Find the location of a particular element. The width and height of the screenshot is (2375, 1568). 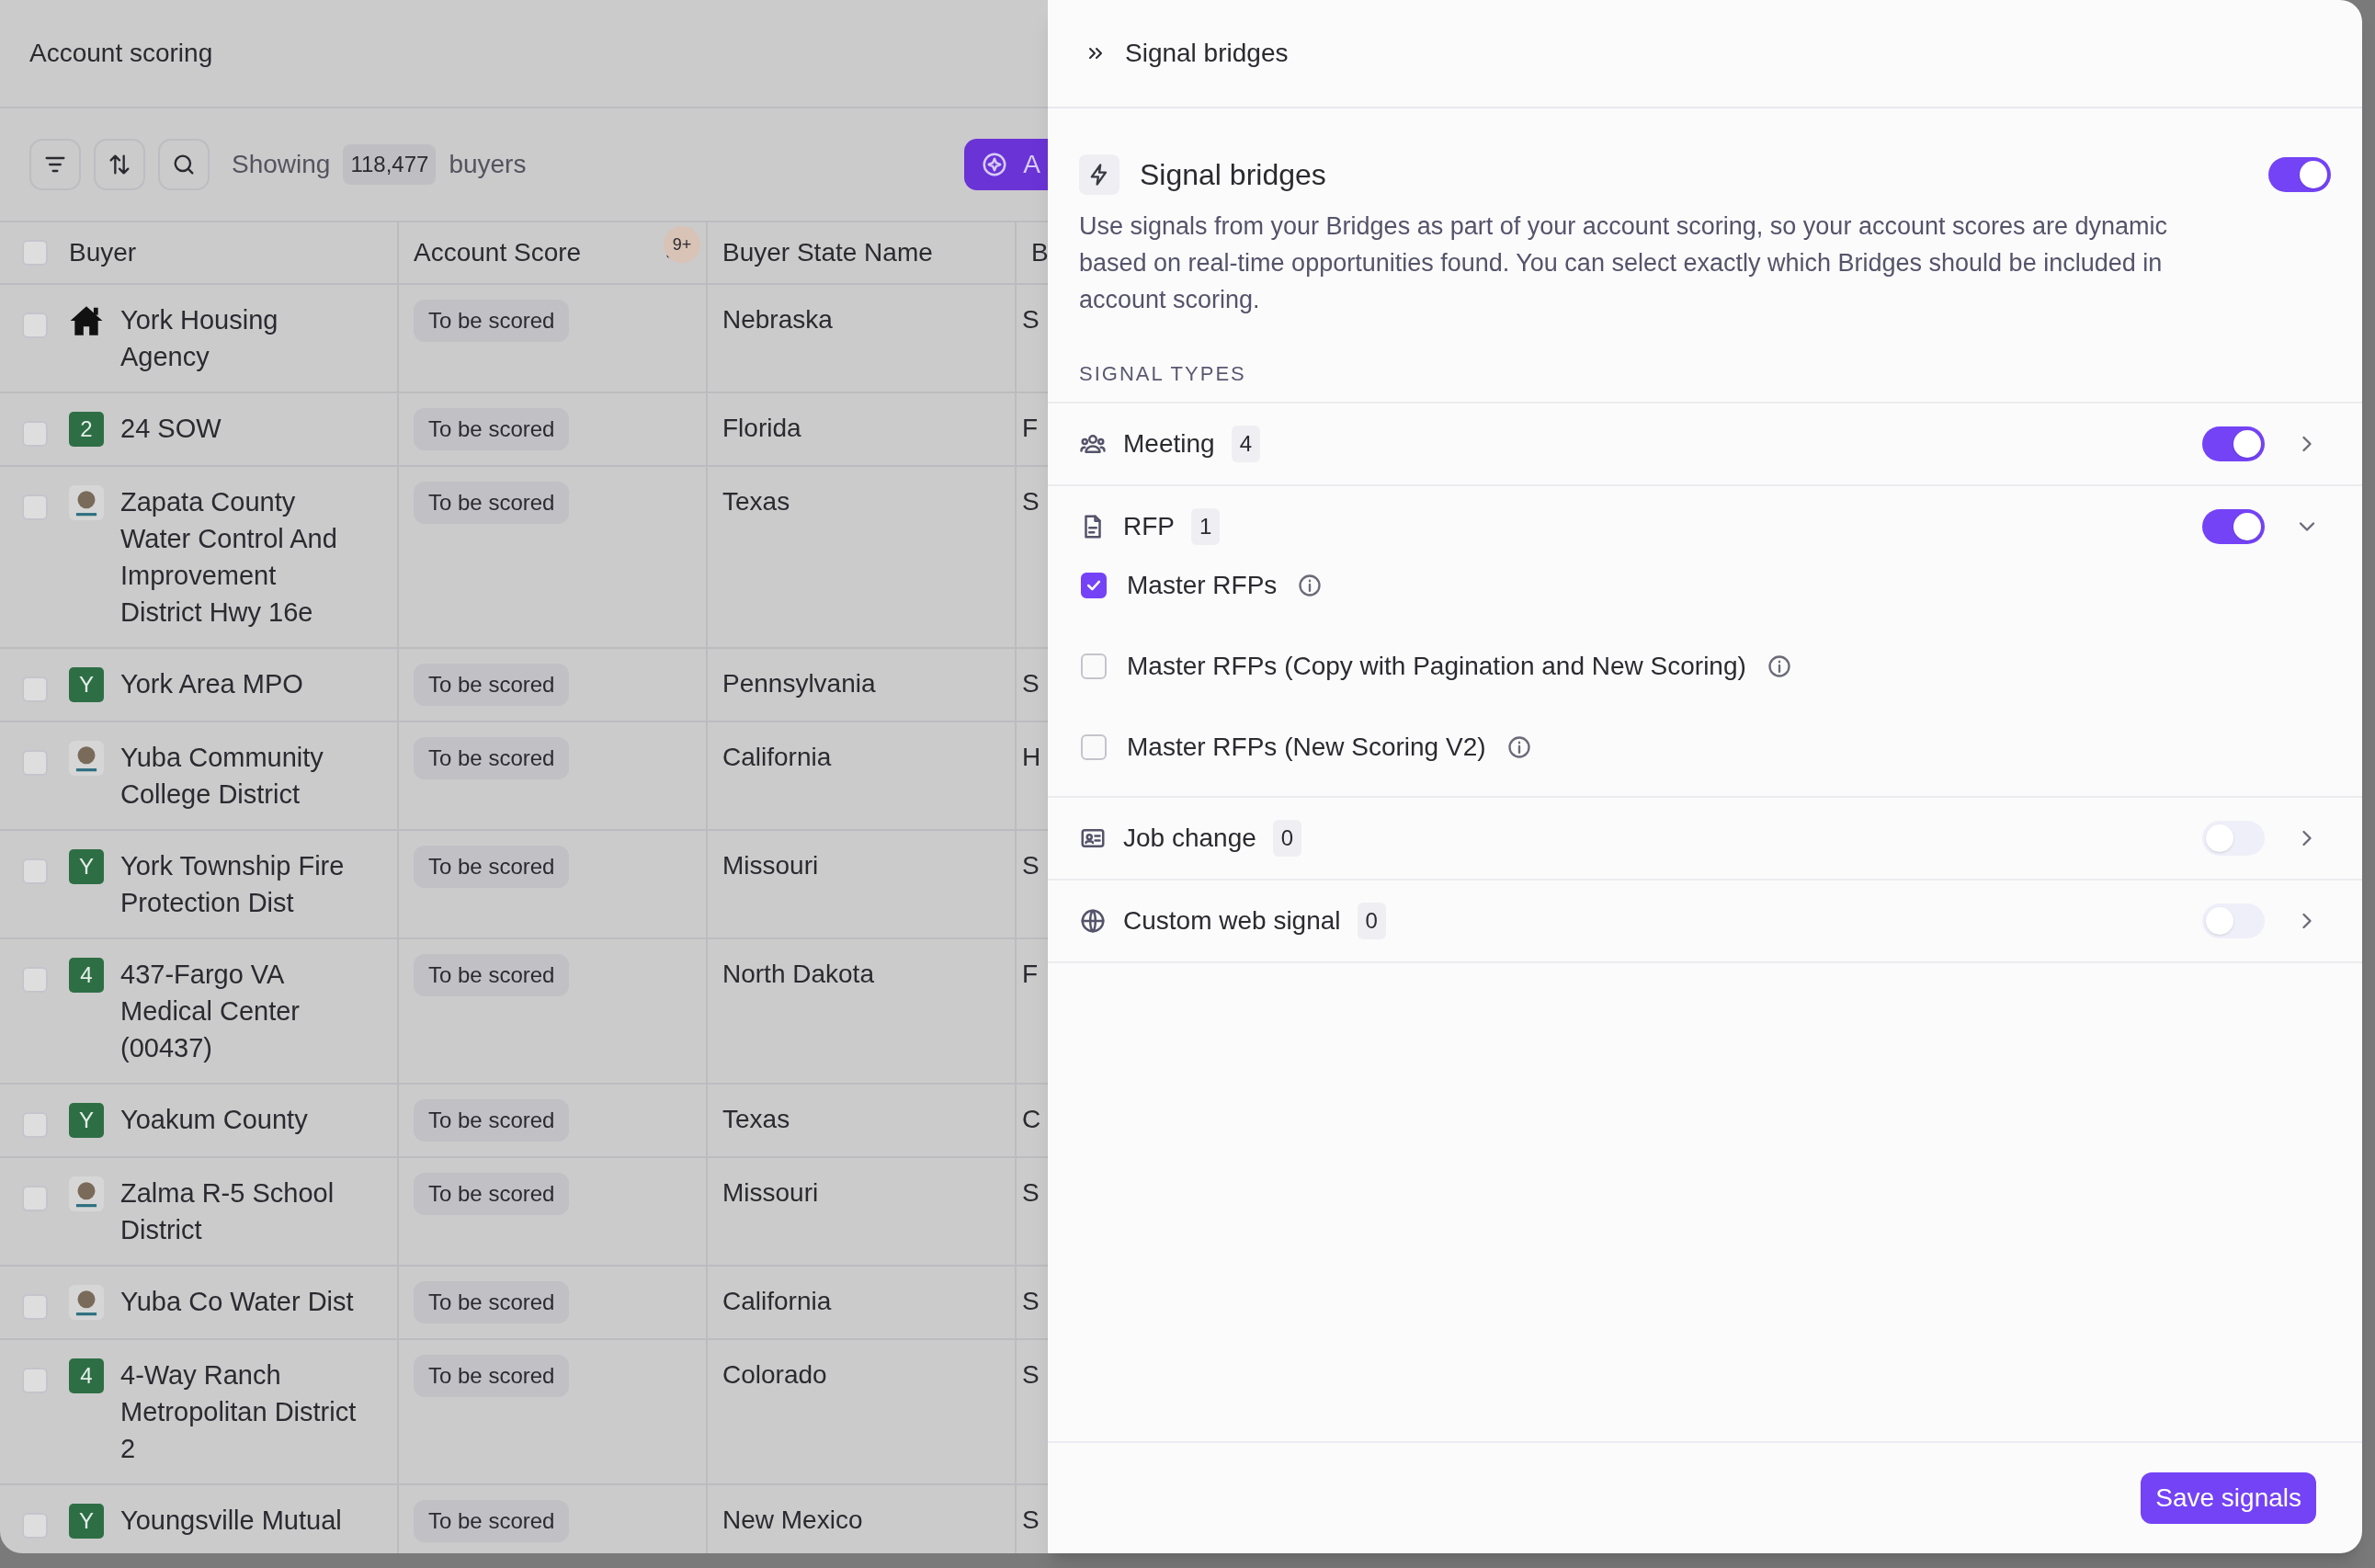

buyer-name: Yuba Co Water Dist is located at coordinates (237, 1301).